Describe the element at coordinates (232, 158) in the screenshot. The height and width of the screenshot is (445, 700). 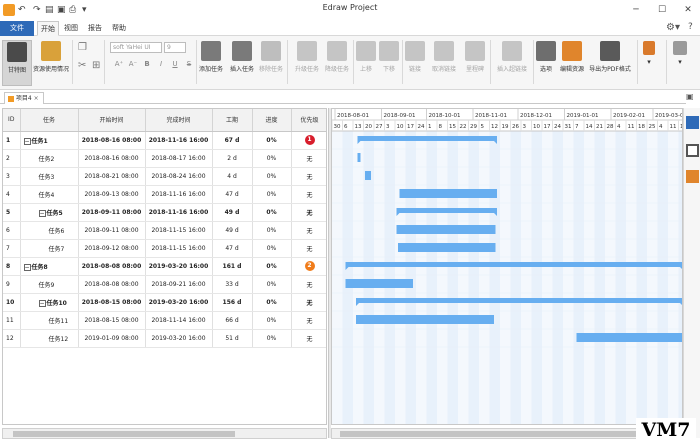
I see `cell-duration: 2 d` at that location.